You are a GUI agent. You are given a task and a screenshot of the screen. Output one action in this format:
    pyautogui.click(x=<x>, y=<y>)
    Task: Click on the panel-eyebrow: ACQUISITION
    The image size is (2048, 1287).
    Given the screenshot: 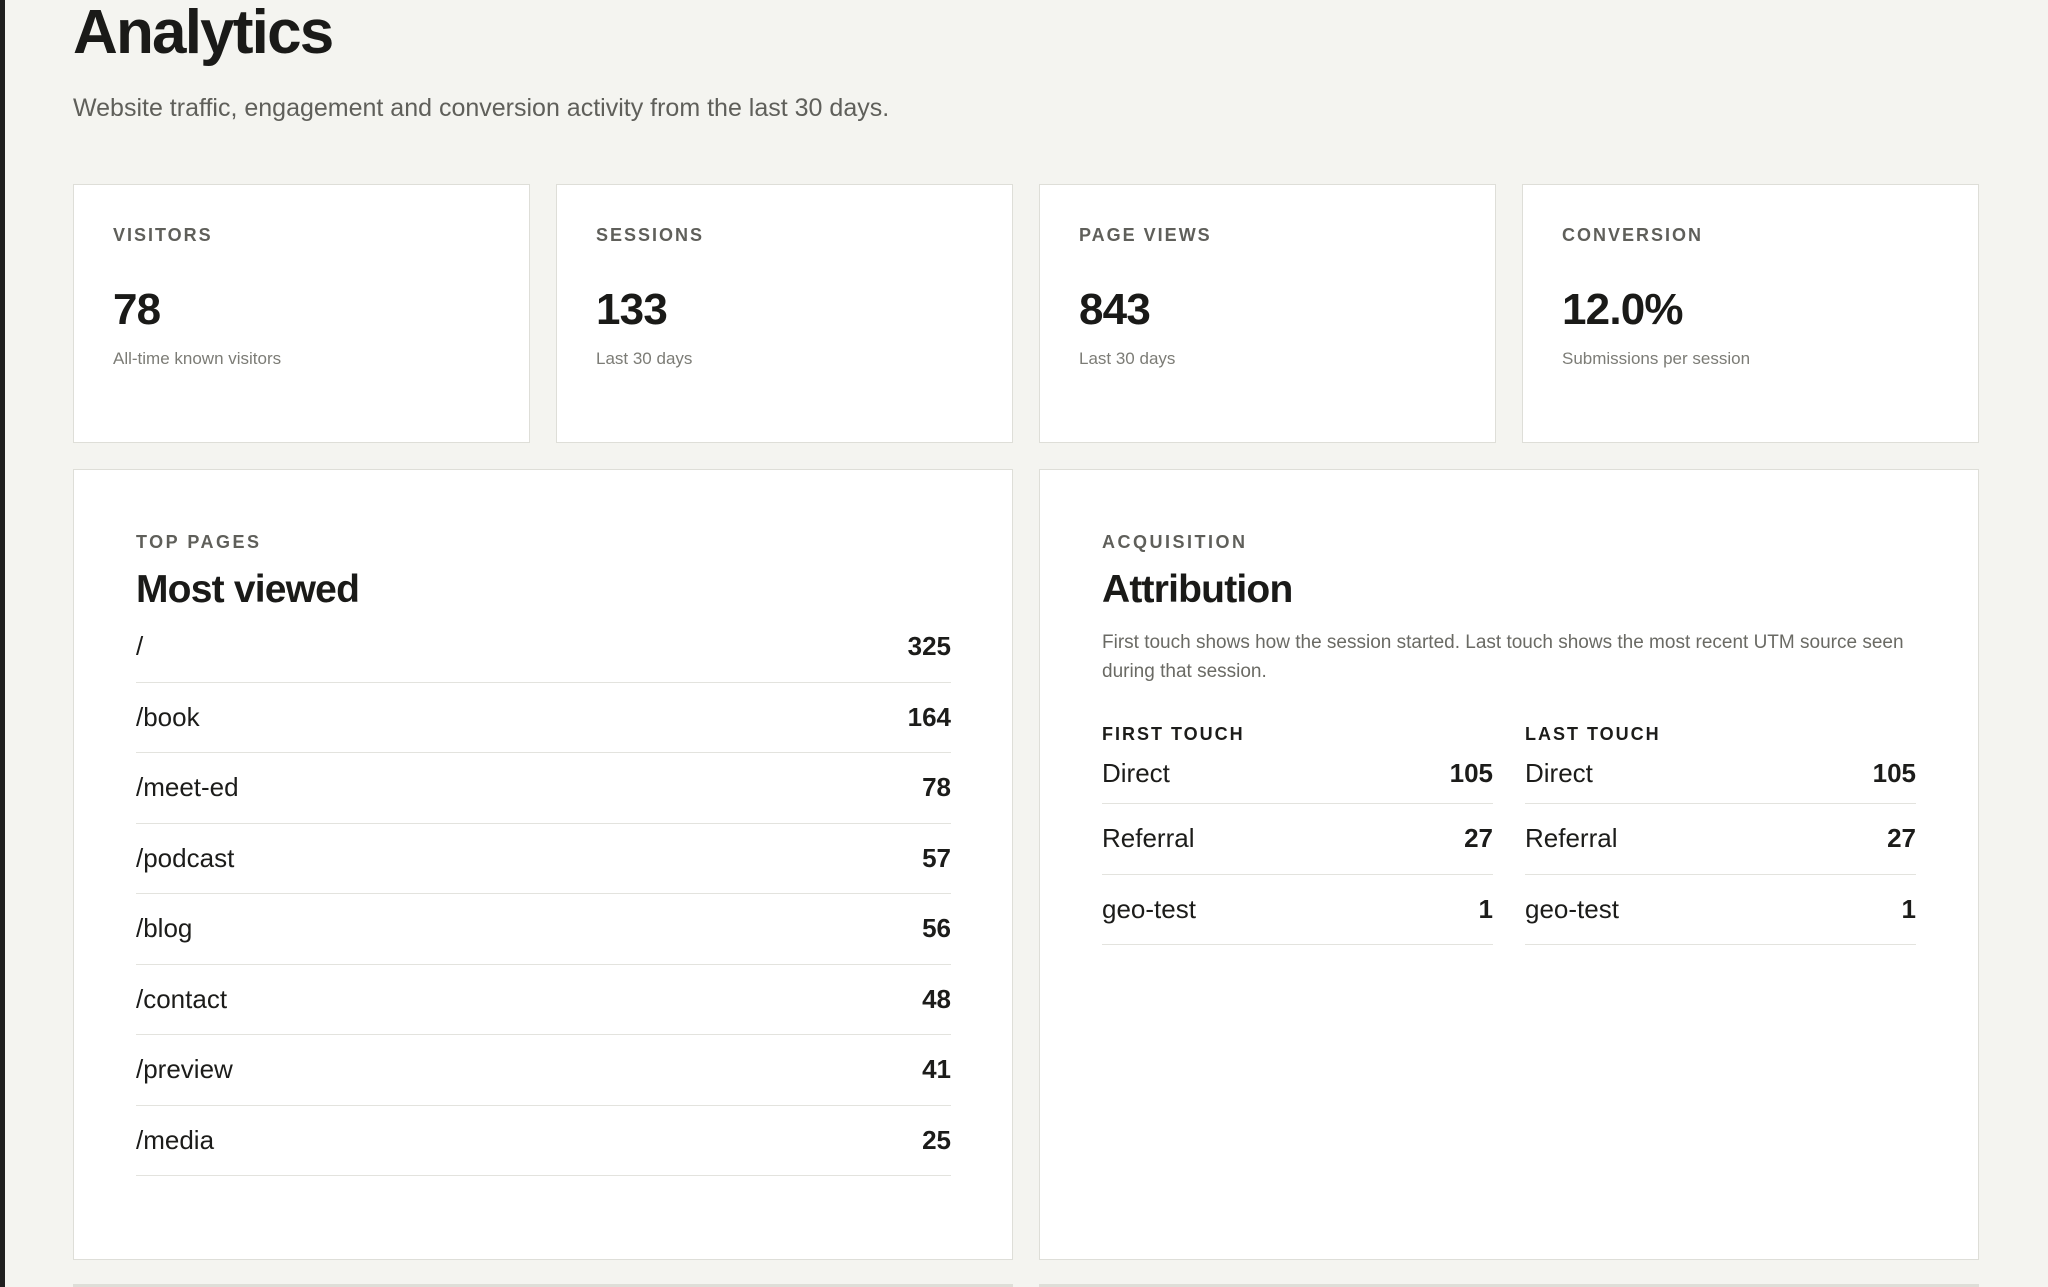 What is the action you would take?
    pyautogui.click(x=1175, y=542)
    